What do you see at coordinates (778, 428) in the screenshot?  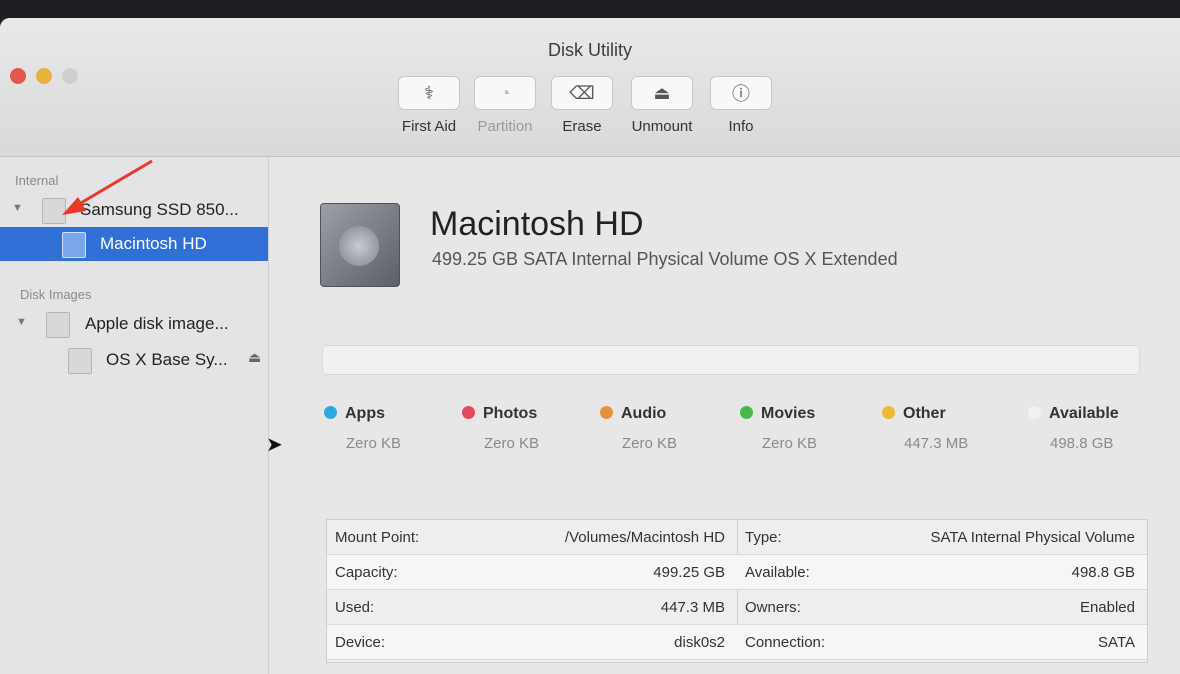 I see `legend-movies: Movies Zero KB` at bounding box center [778, 428].